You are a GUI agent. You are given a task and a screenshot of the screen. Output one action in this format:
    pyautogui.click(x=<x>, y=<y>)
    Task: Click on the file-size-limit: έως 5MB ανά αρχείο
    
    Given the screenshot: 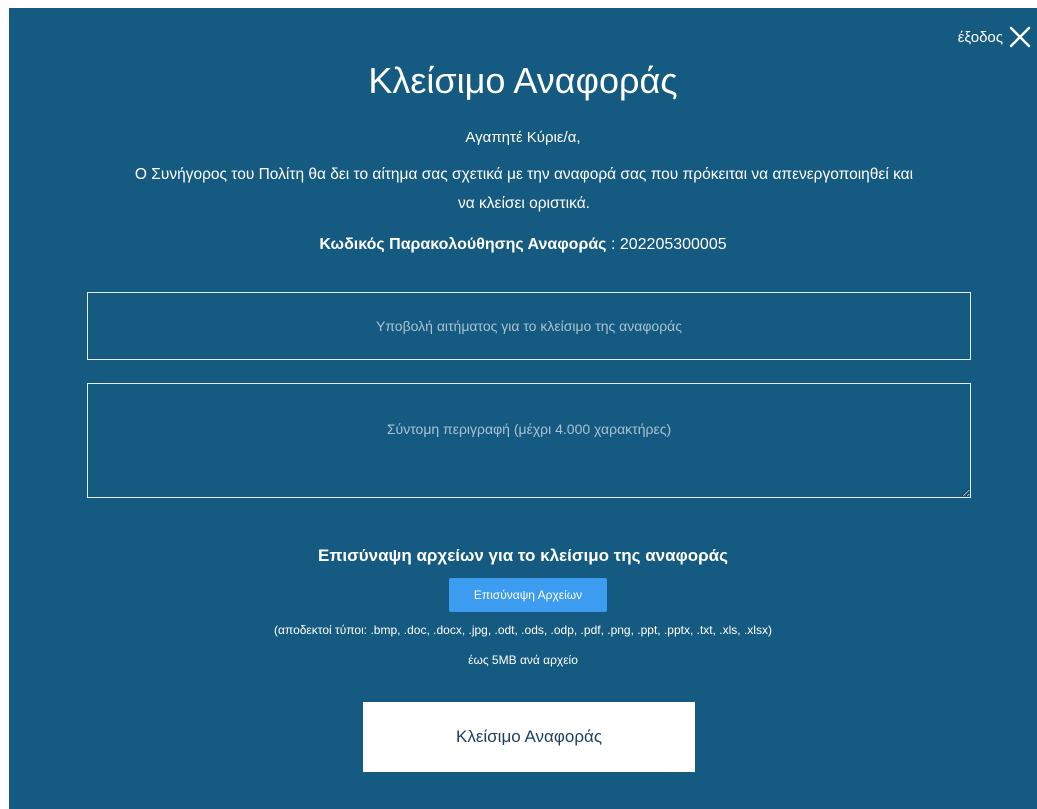 What is the action you would take?
    pyautogui.click(x=523, y=660)
    